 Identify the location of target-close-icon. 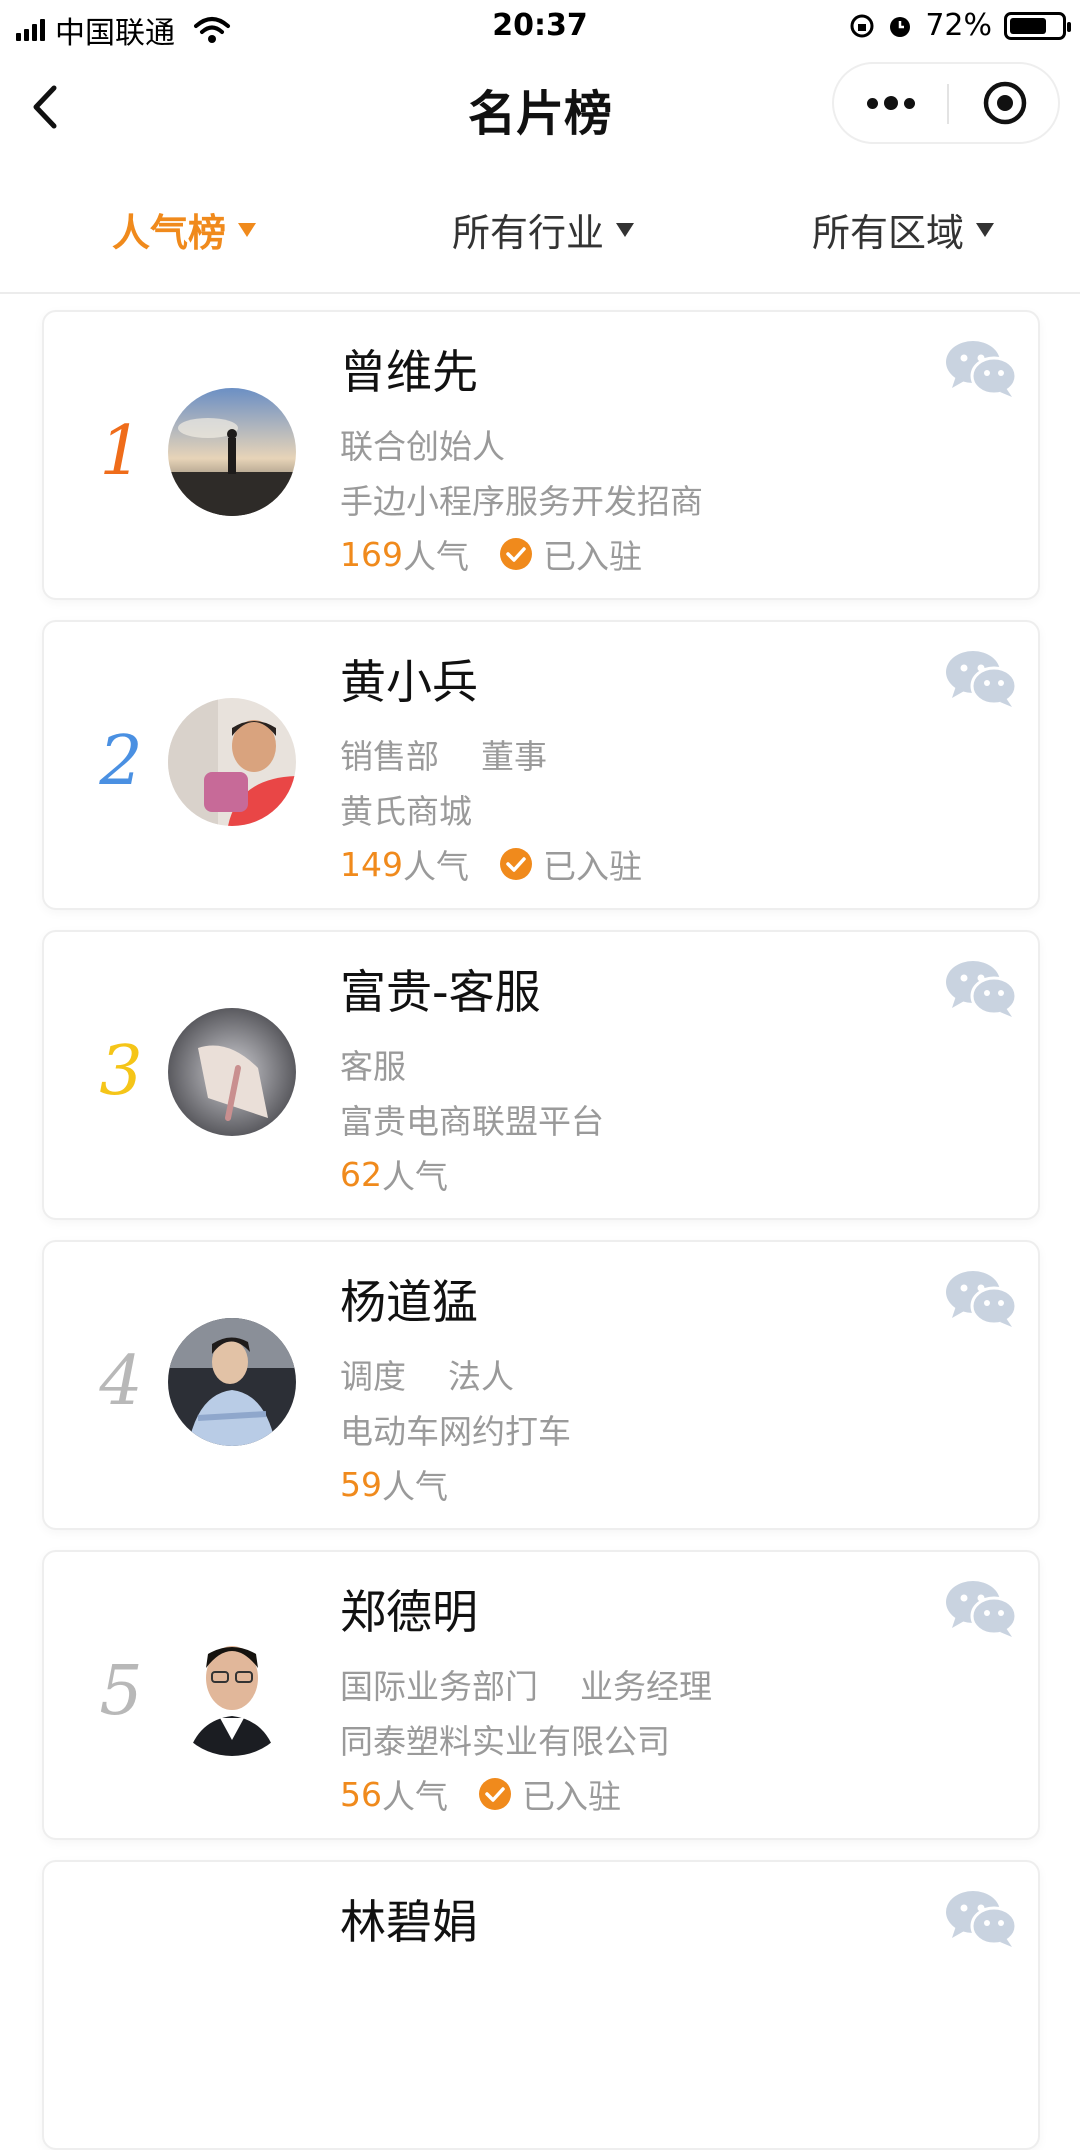
(1004, 103).